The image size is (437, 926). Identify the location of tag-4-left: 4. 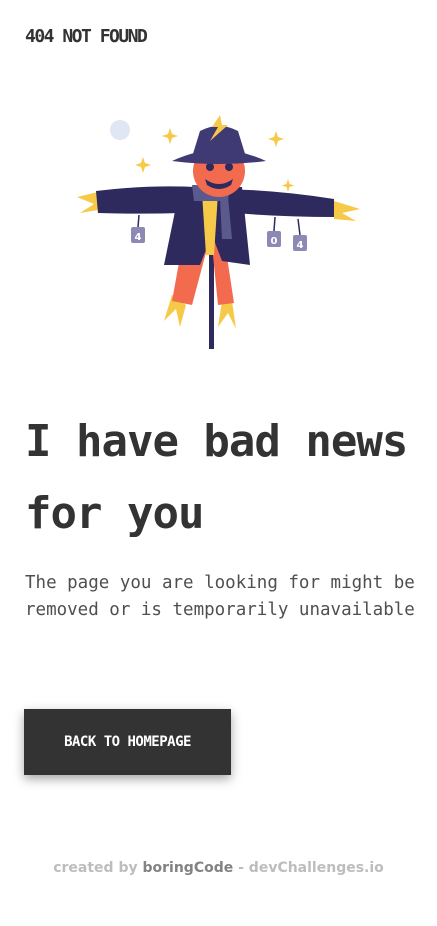
(138, 237).